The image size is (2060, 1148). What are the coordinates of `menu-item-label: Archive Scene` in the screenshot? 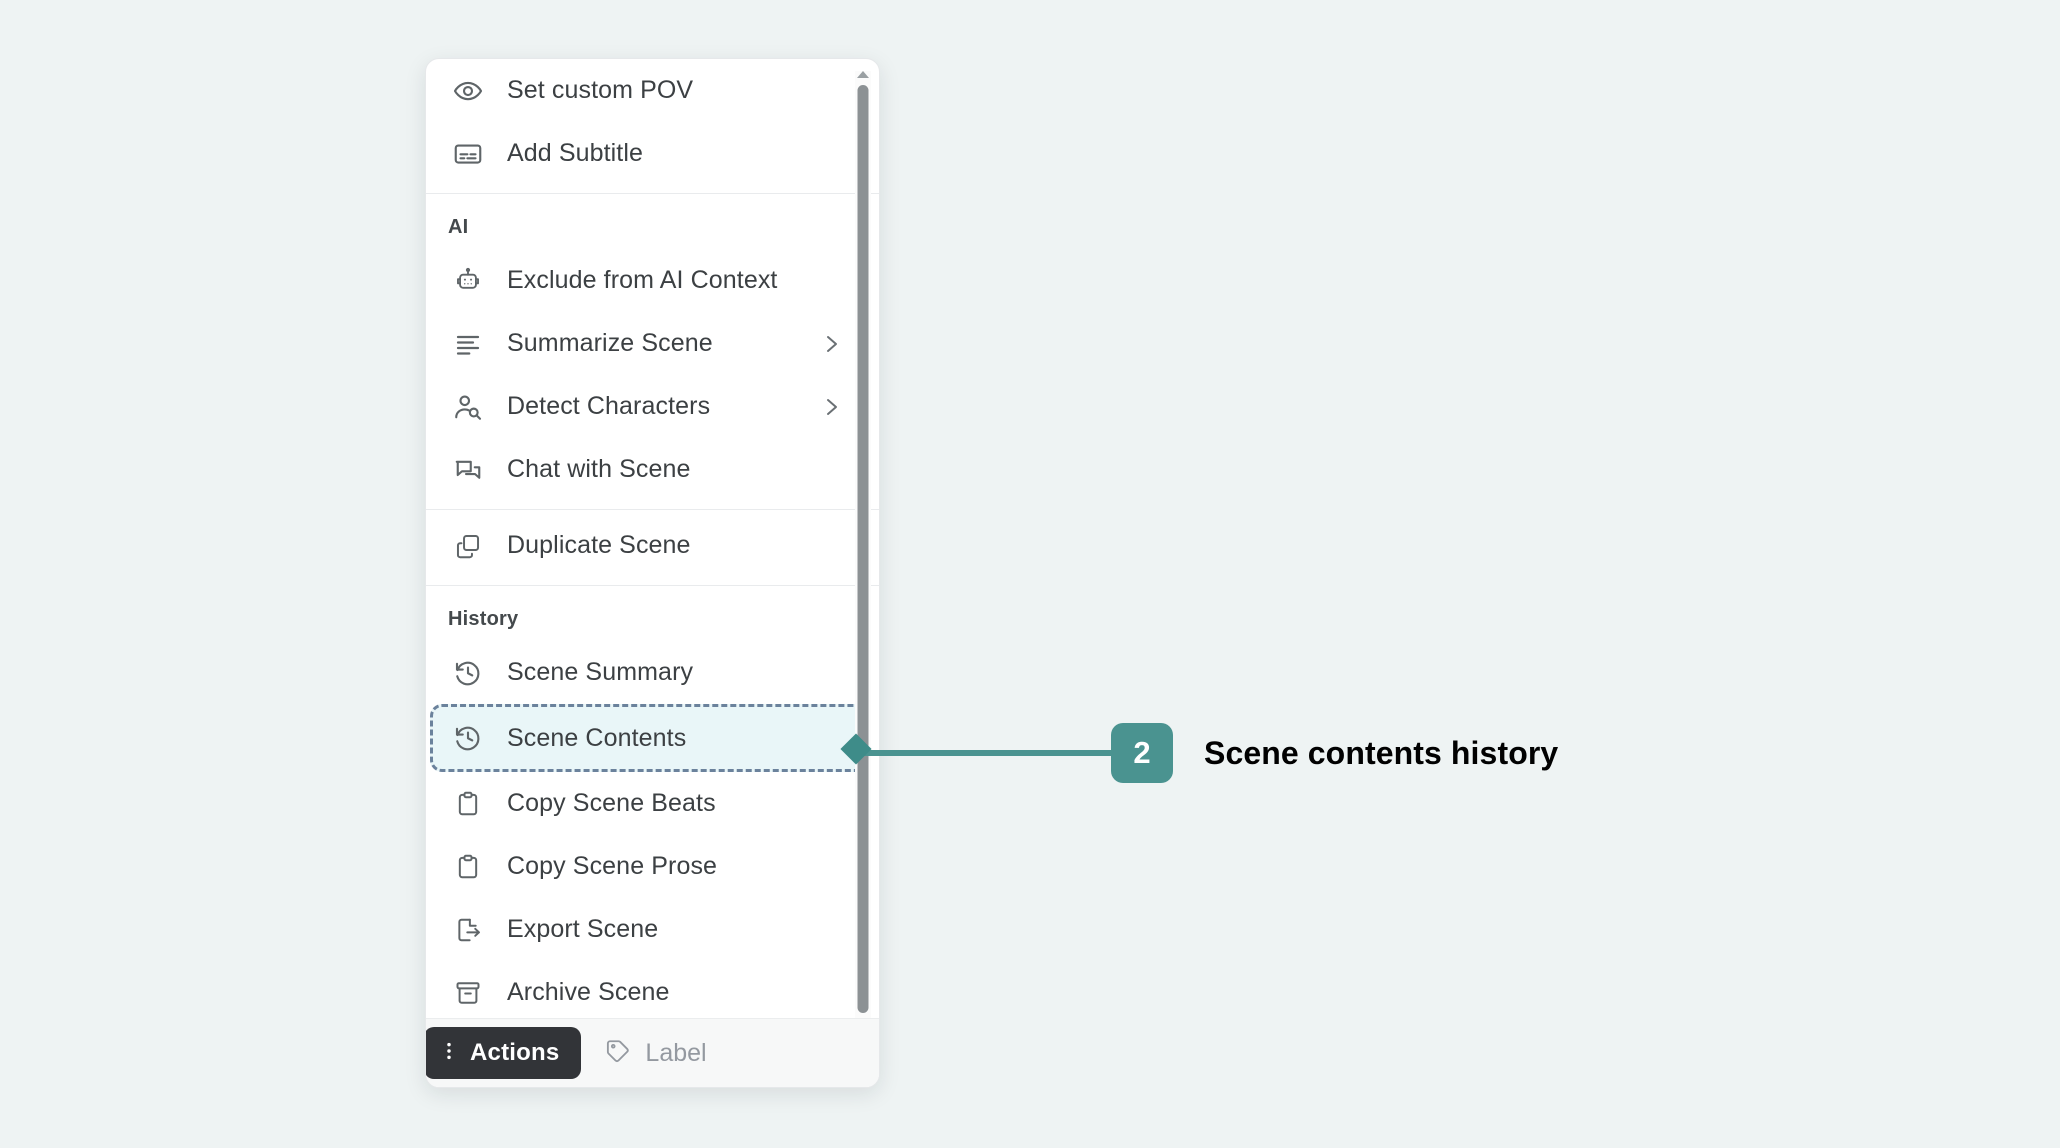 It's located at (588, 992).